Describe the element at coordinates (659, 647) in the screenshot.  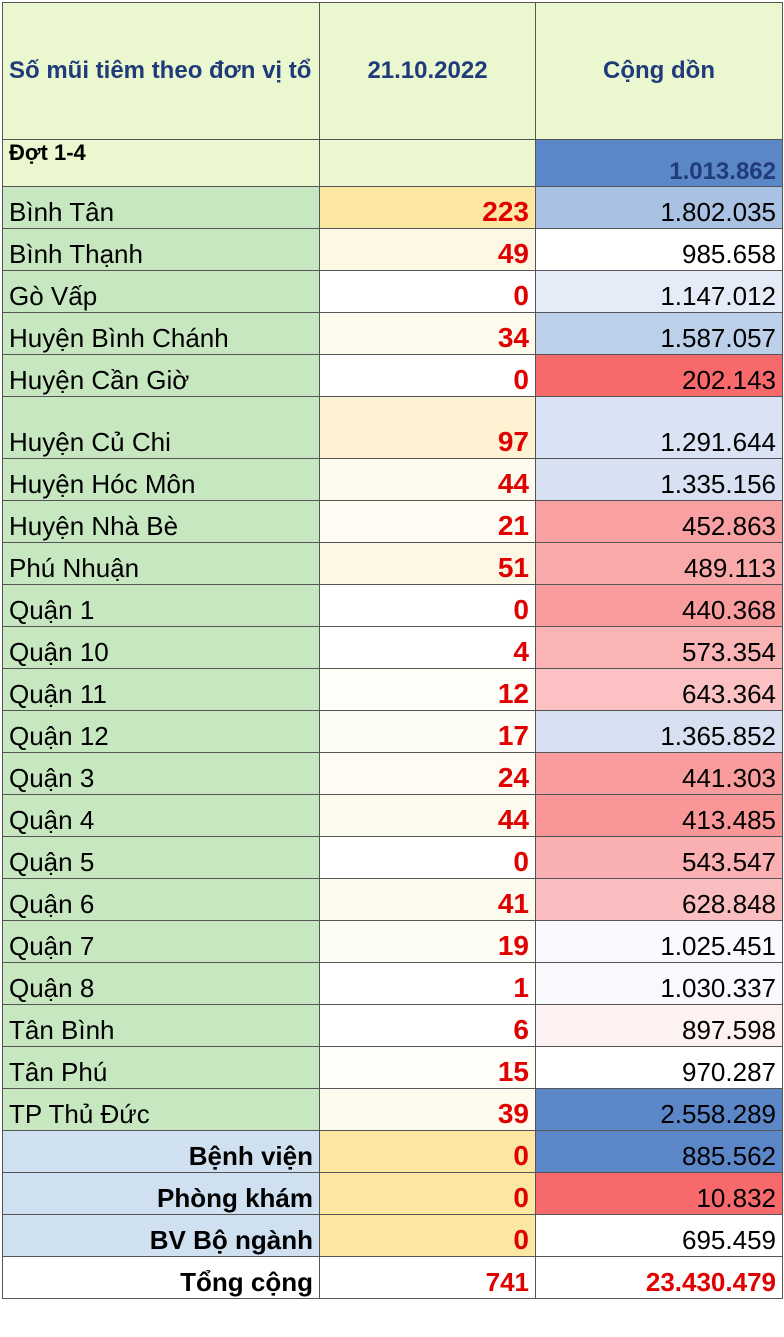
I see `row-cumulative: 573.354` at that location.